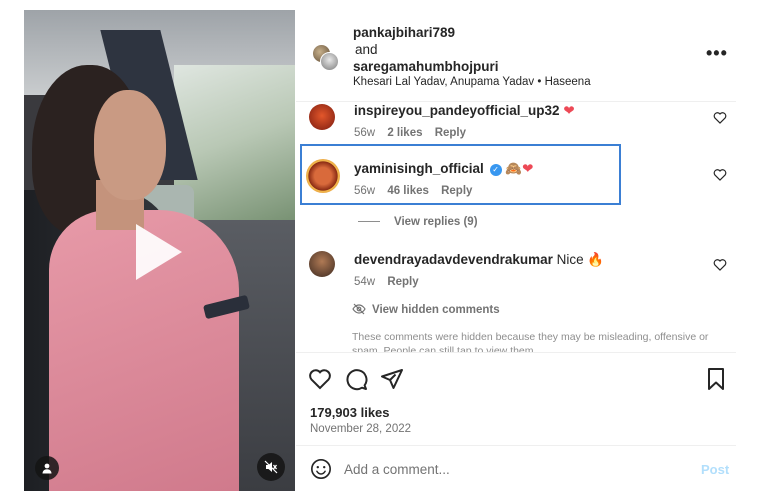  Describe the element at coordinates (569, 110) in the screenshot. I see `comment-text: ❤` at that location.